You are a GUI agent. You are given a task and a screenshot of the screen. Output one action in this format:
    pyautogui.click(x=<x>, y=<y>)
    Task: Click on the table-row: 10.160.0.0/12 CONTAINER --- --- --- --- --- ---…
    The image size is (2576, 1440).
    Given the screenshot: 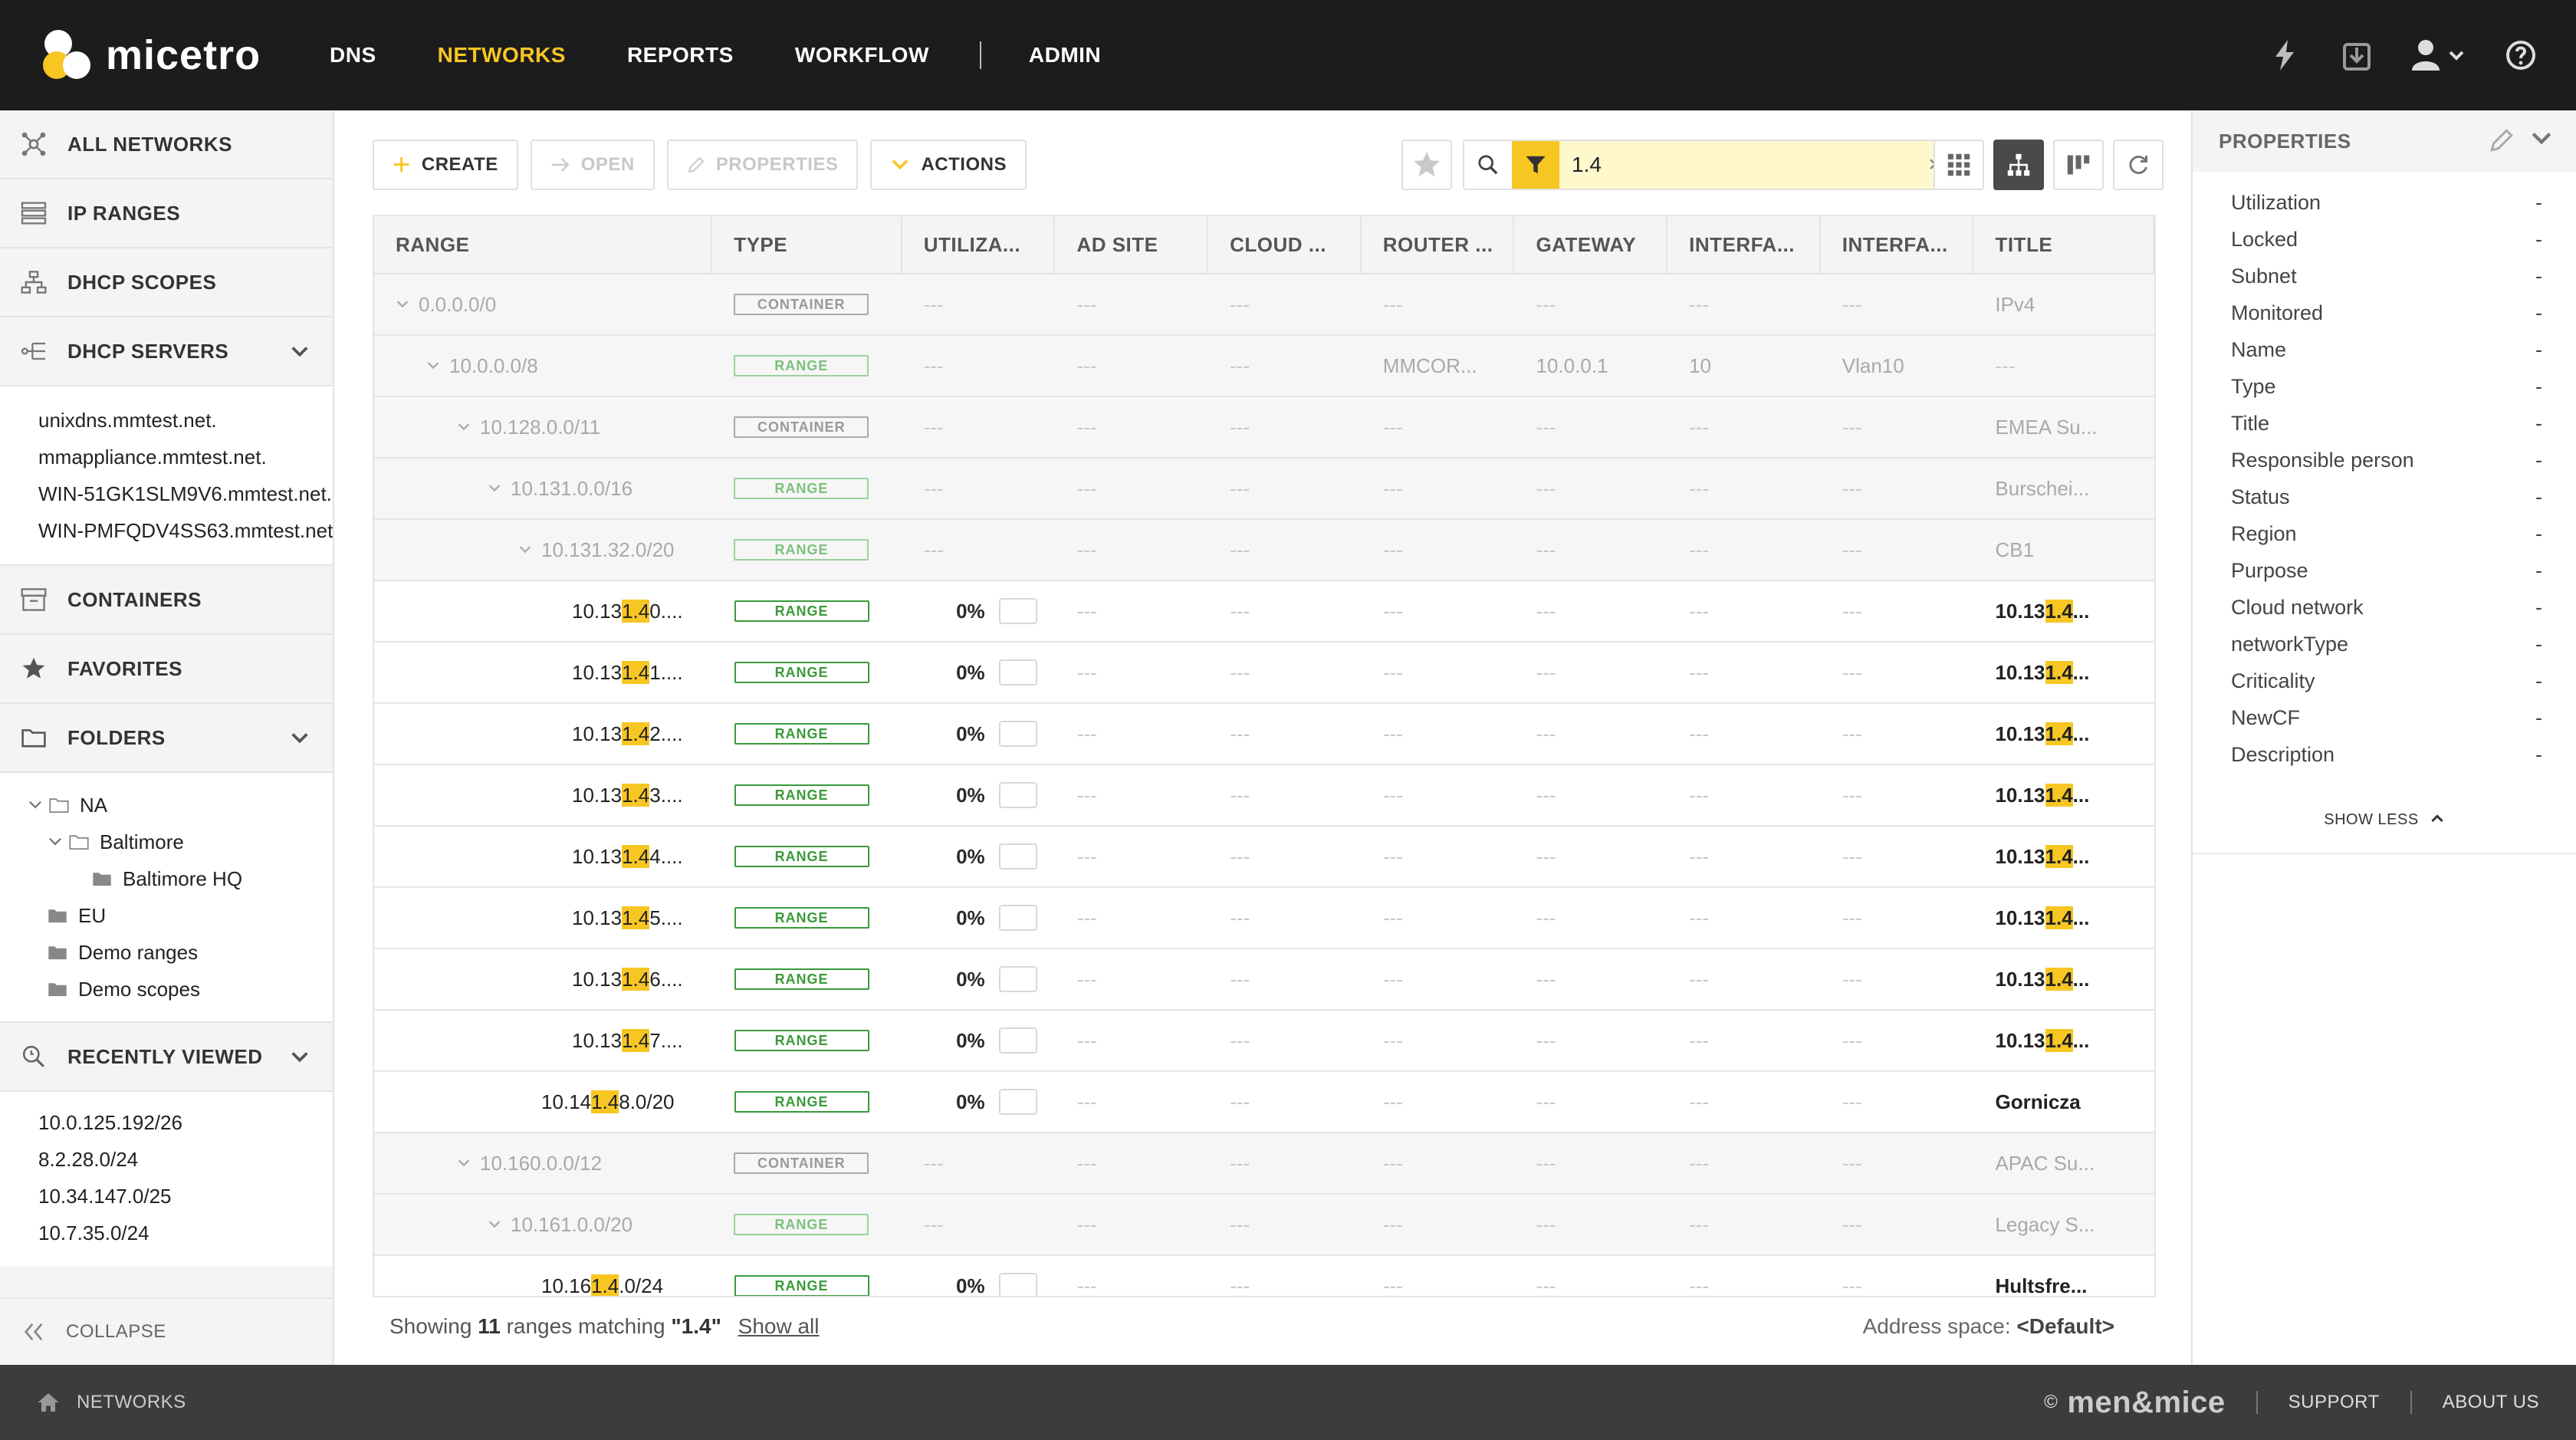 What is the action you would take?
    pyautogui.click(x=1264, y=1164)
    